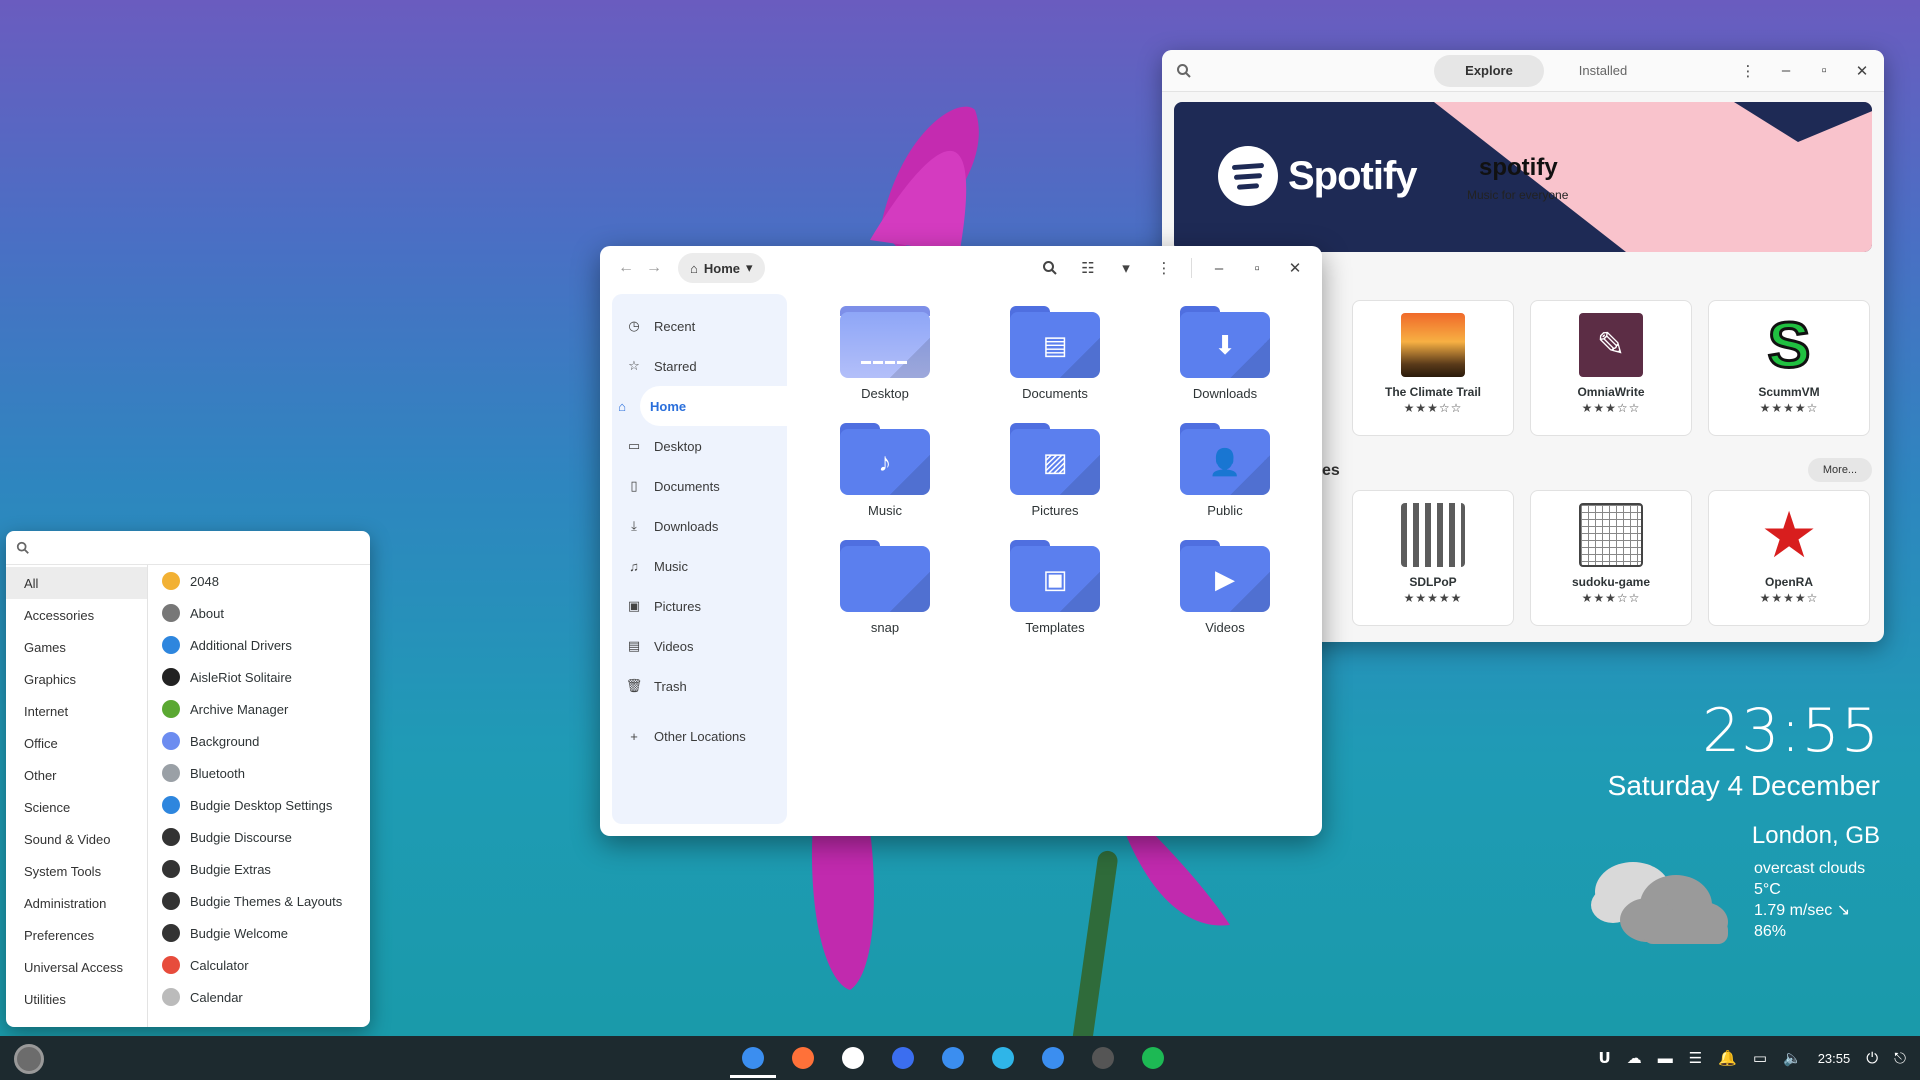  I want to click on app-list-item: Budgie Themes & Layouts, so click(263, 901).